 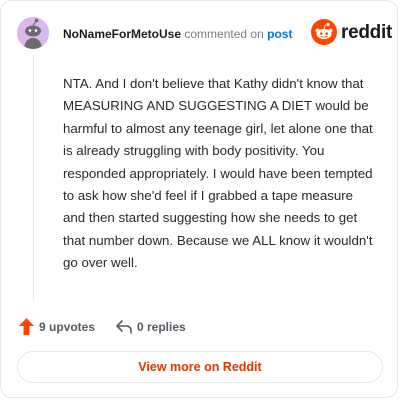 I want to click on reddit-logo-icon, so click(x=324, y=32).